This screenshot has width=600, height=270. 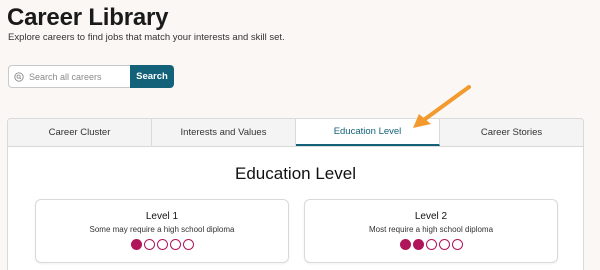 I want to click on tab-interests-and-values: Interests and Values, so click(x=224, y=132).